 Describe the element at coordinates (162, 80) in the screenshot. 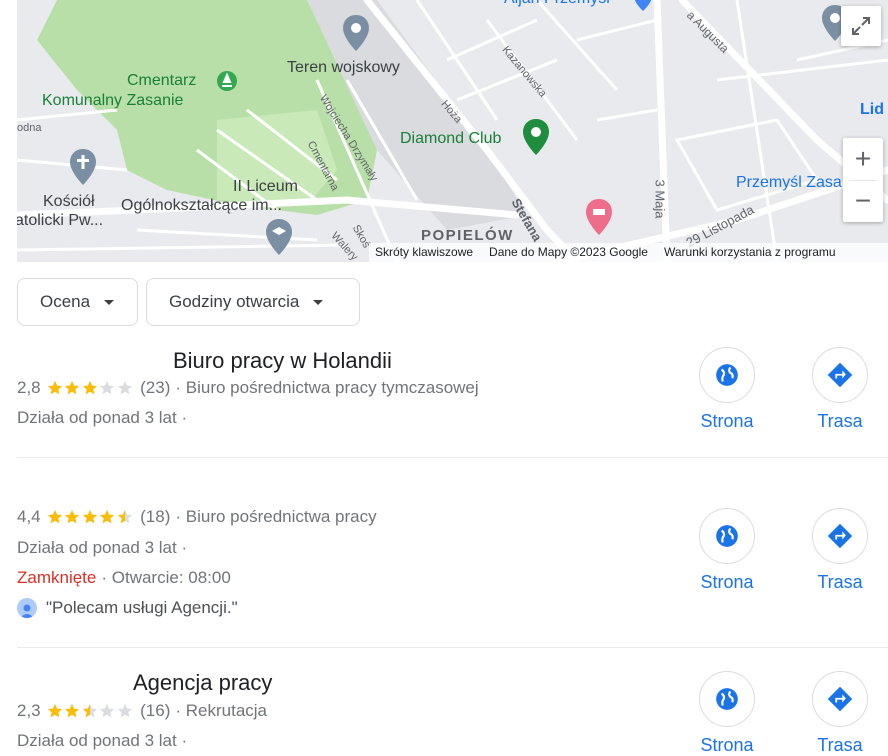

I see `map-label-cmentarz: Cmentarz` at that location.